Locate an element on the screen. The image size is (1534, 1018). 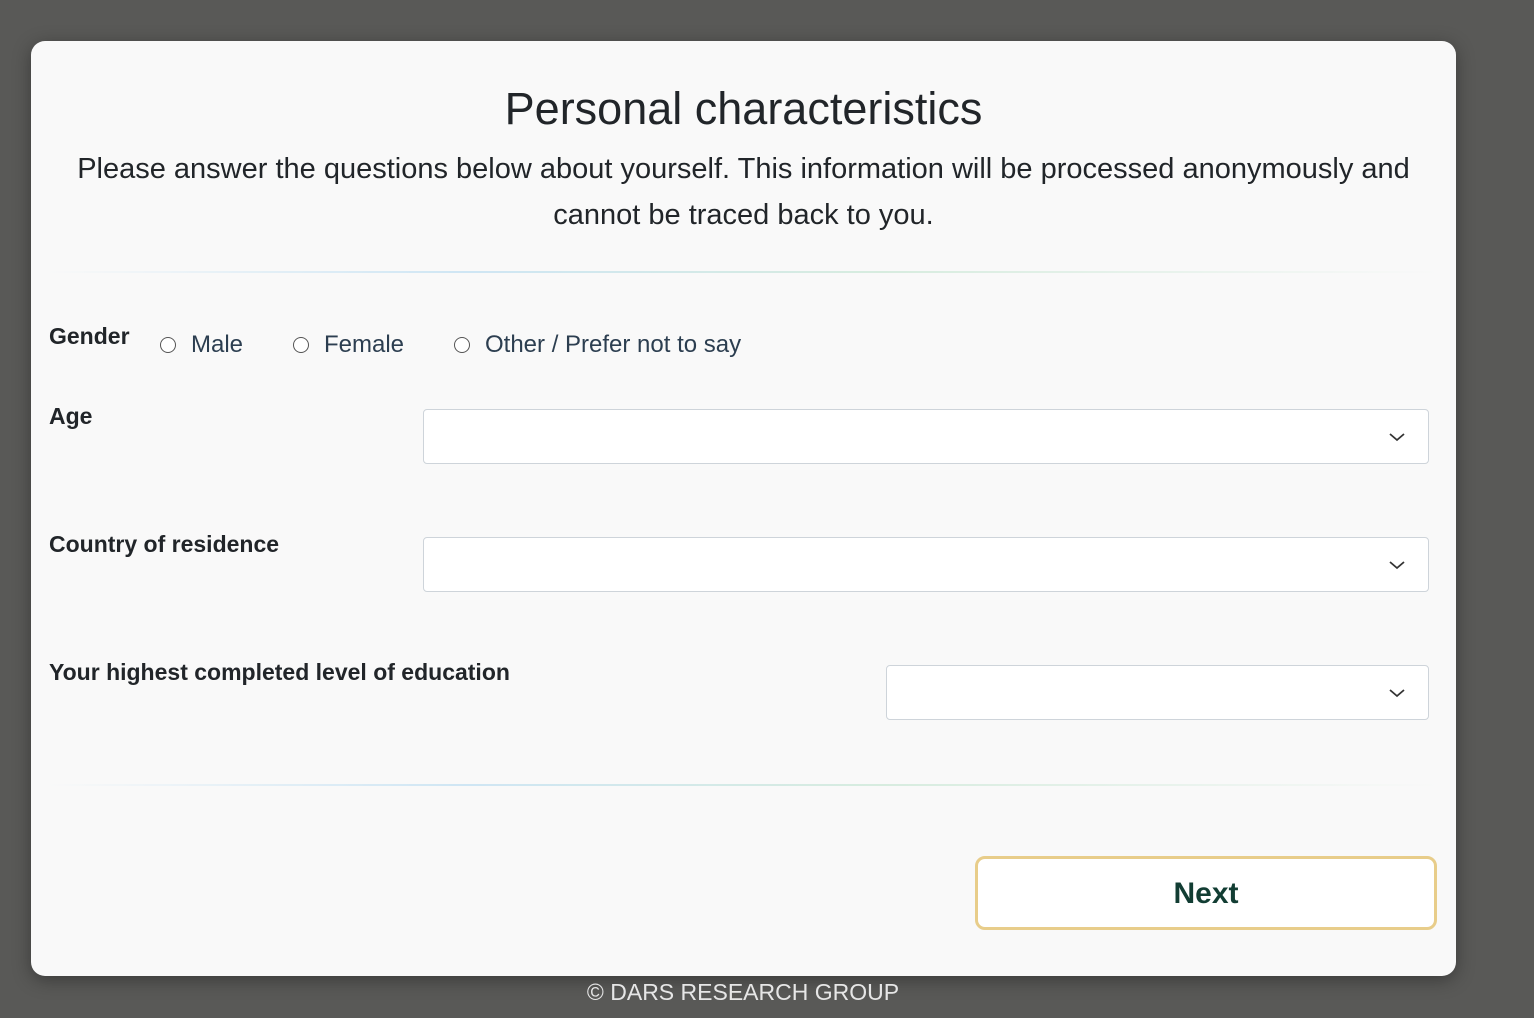
gender-option-label: Other / Prefer not to say is located at coordinates (613, 344).